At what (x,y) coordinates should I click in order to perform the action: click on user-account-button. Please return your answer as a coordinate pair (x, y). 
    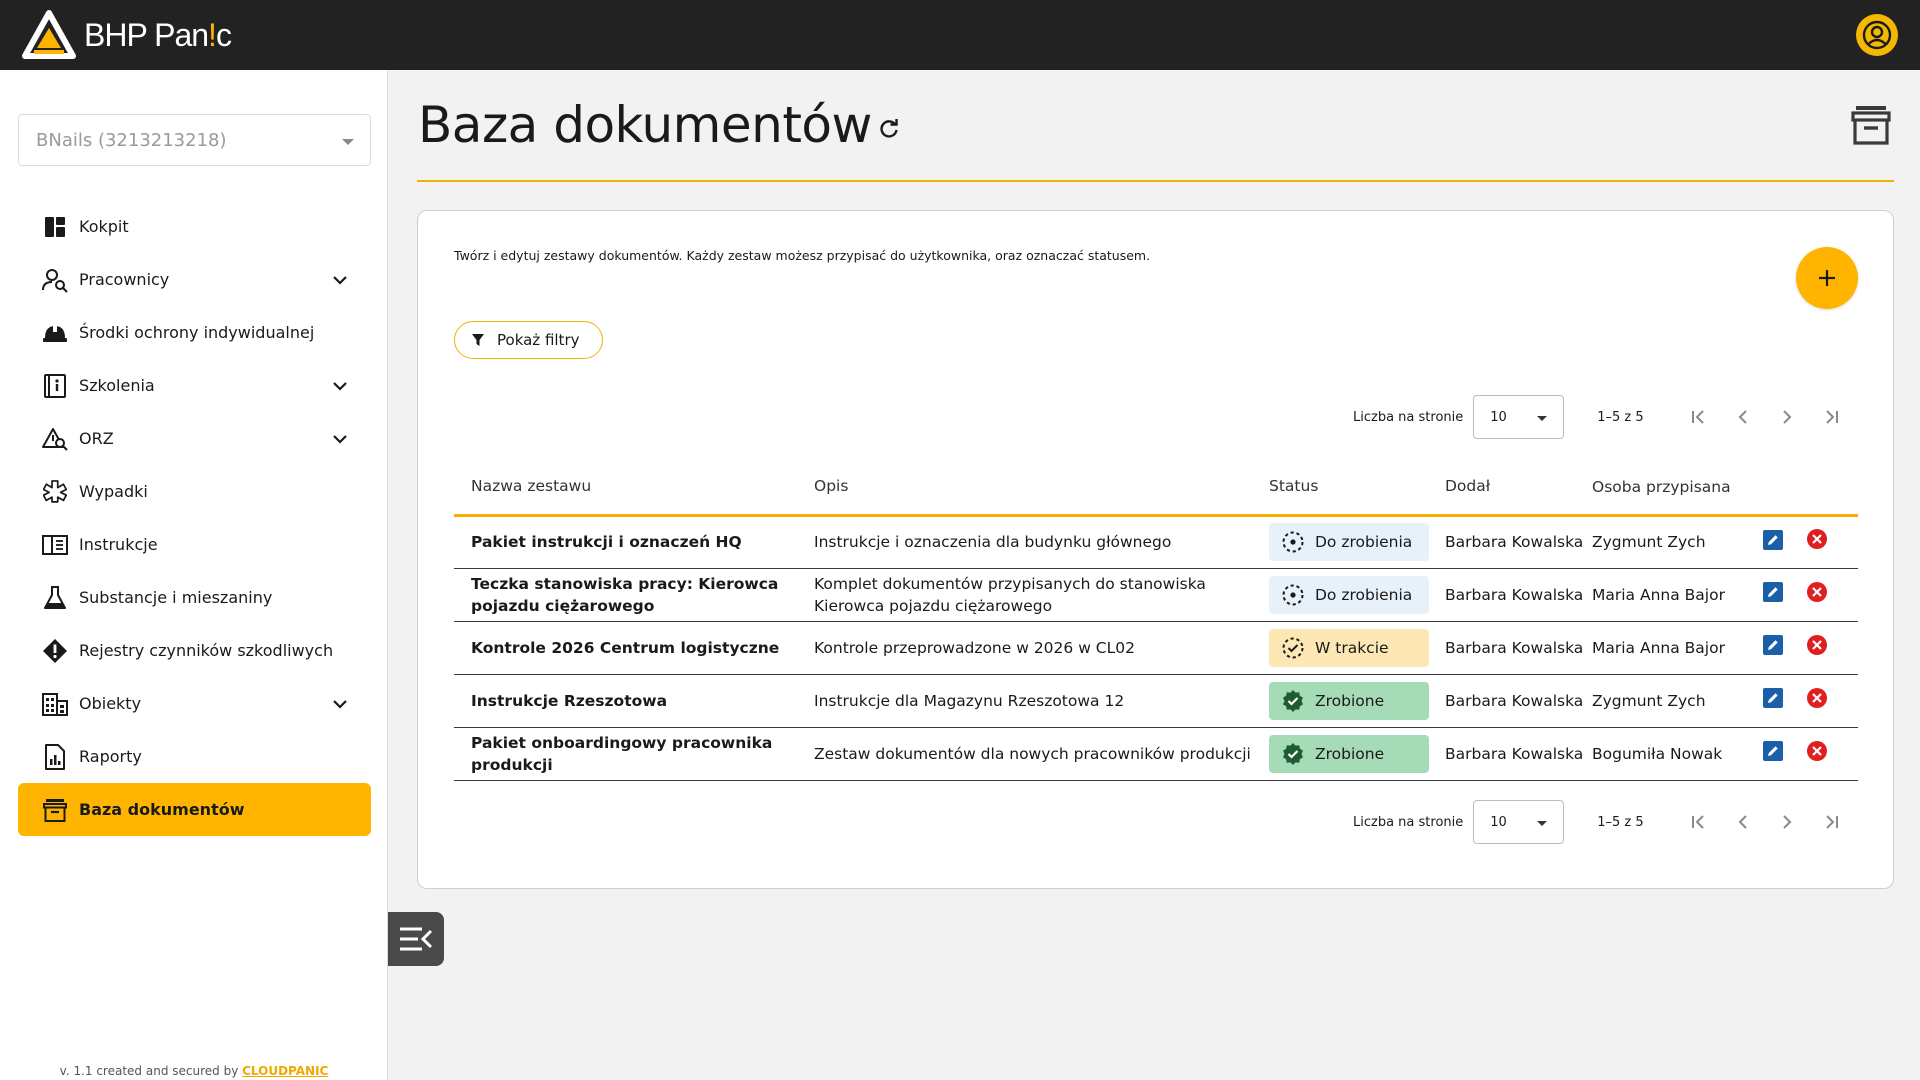
    Looking at the image, I should click on (1877, 35).